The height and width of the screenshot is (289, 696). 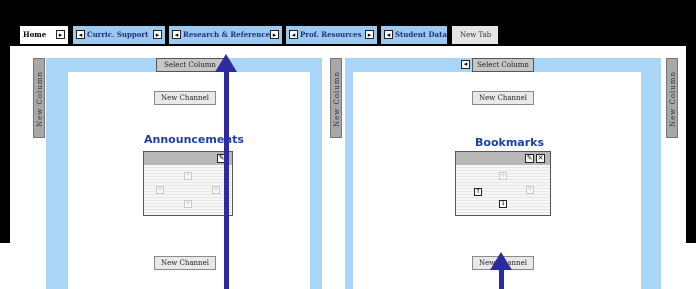 I want to click on tab-research-reference: ◂ Research & Reference ▸, so click(x=225, y=35).